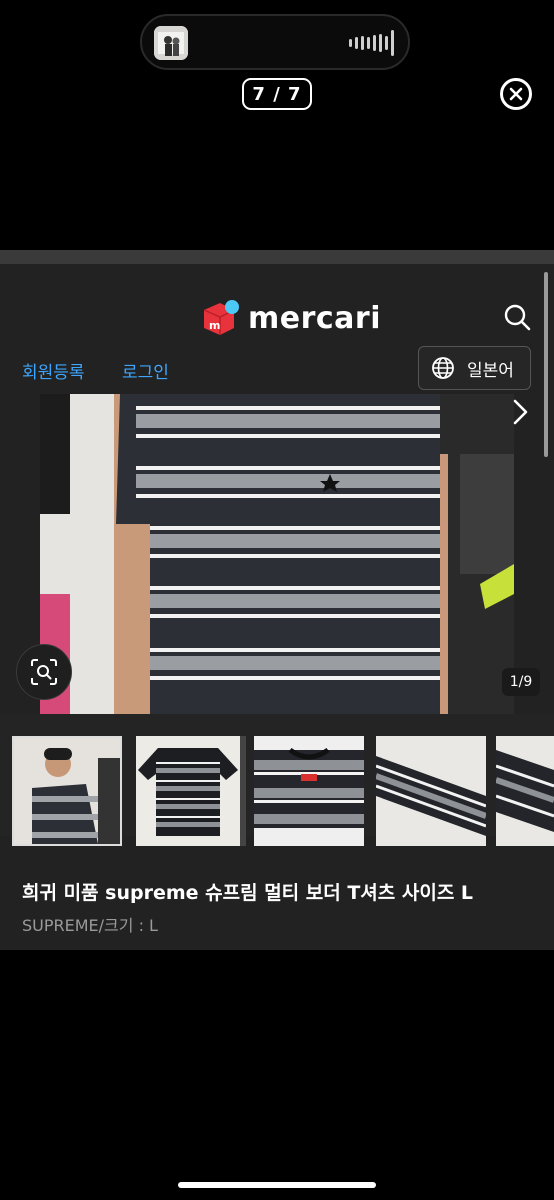 The width and height of the screenshot is (554, 1200). What do you see at coordinates (247, 891) in the screenshot?
I see `product-title: 희귀 미품 supreme 슈프림 멀티 보더 T셔츠 사이즈 L` at bounding box center [247, 891].